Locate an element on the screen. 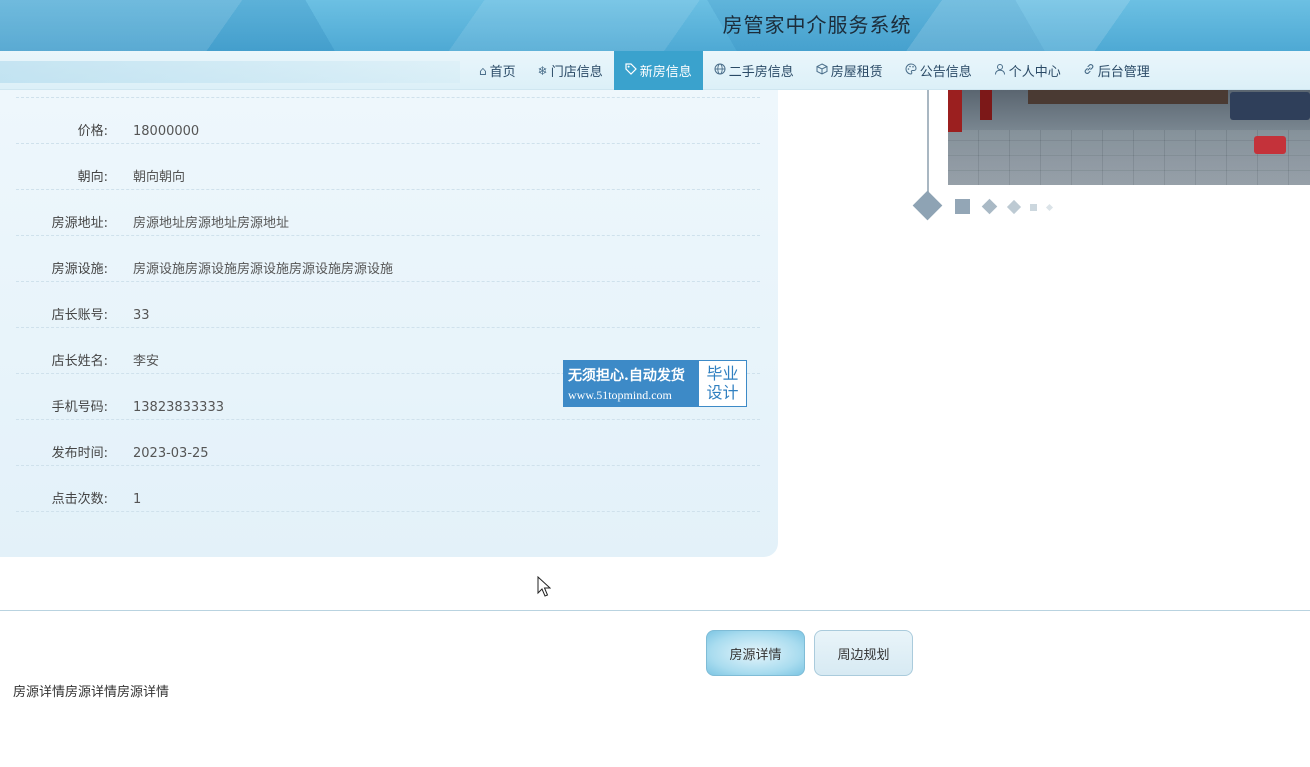 Image resolution: width=1310 pixels, height=767 pixels. detail-row-clicks: 点击次数: 1 is located at coordinates (388, 489).